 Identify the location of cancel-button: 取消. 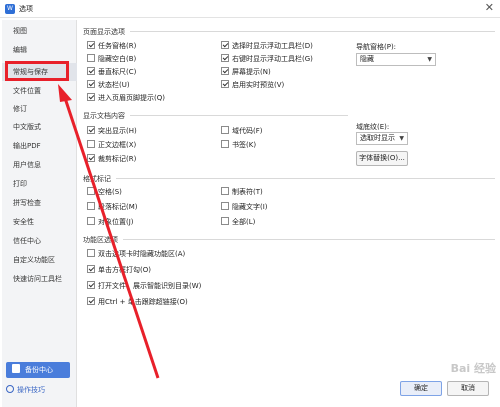
(468, 388).